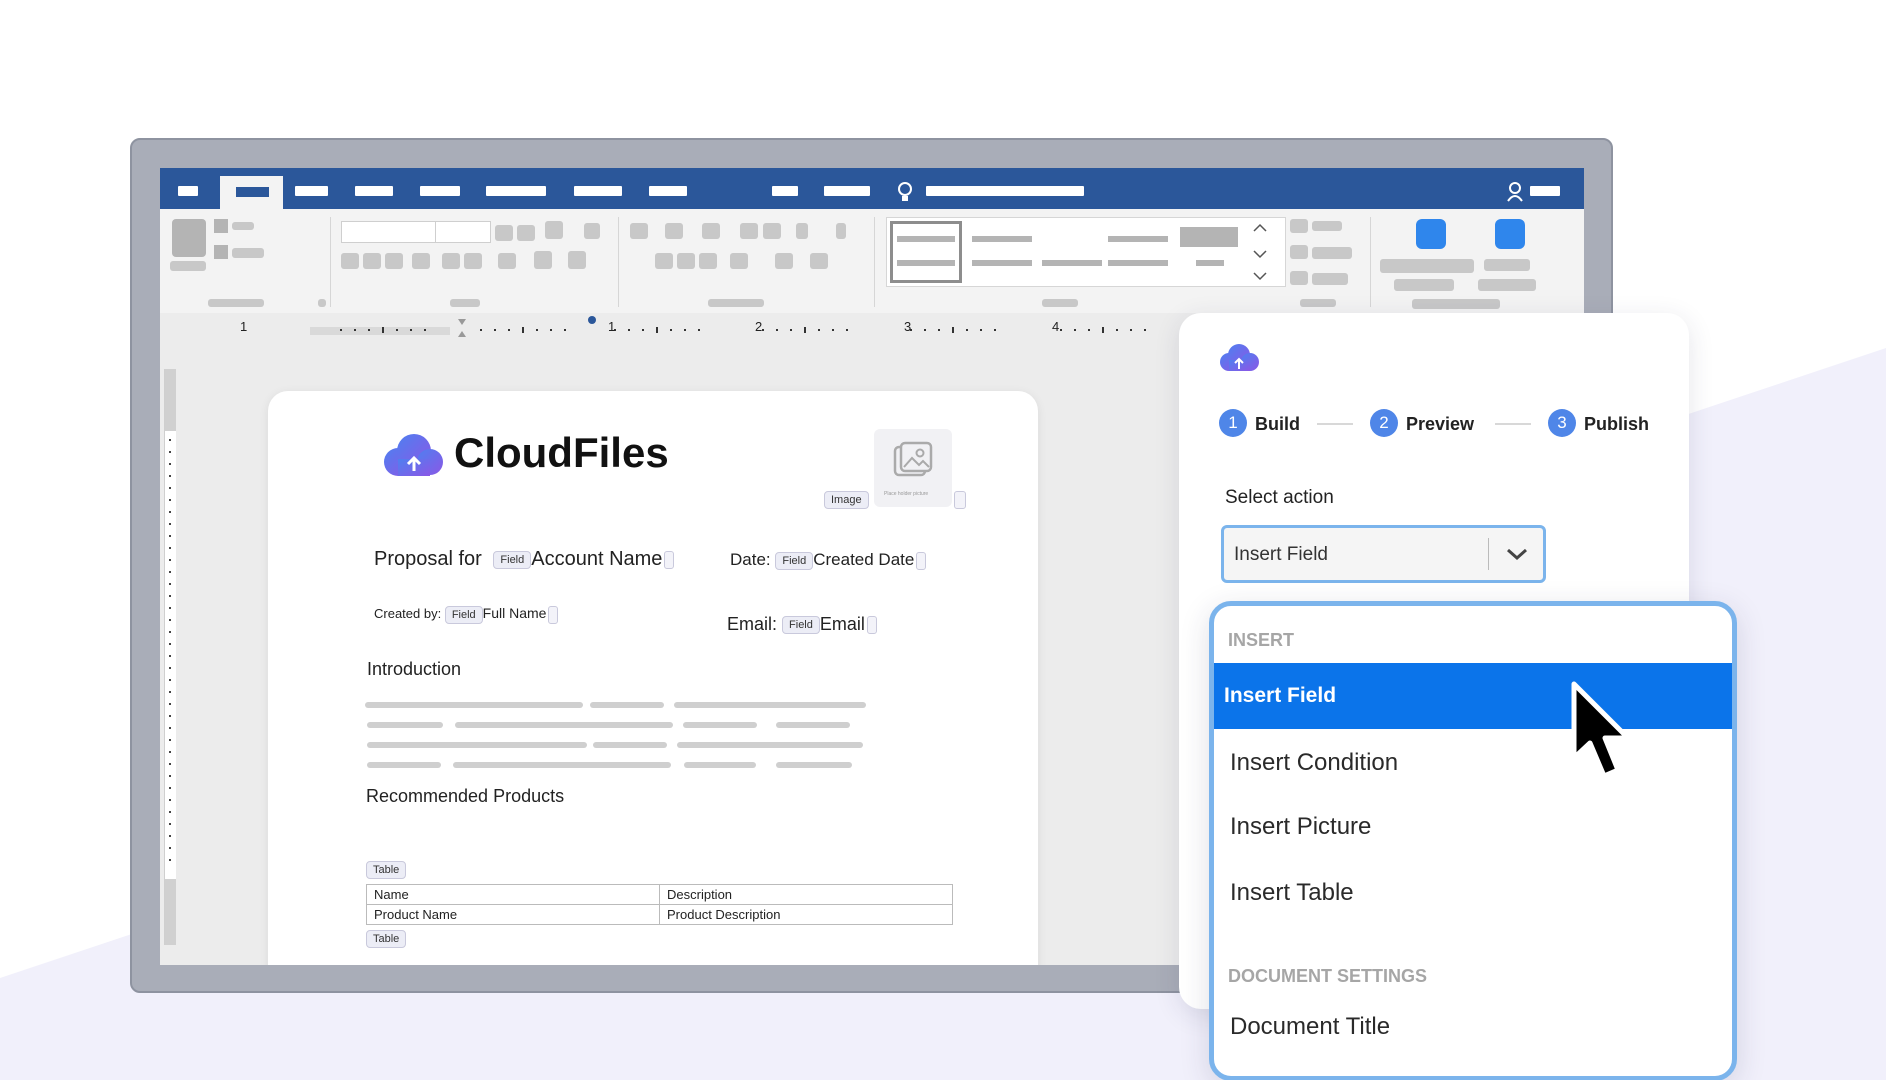 The width and height of the screenshot is (1886, 1080). What do you see at coordinates (414, 669) in the screenshot?
I see `introduction-heading: Introduction` at bounding box center [414, 669].